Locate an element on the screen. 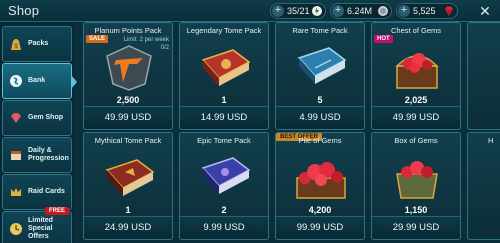 The image size is (500, 243). sidebar-item-packs: $ Packs is located at coordinates (37, 44).